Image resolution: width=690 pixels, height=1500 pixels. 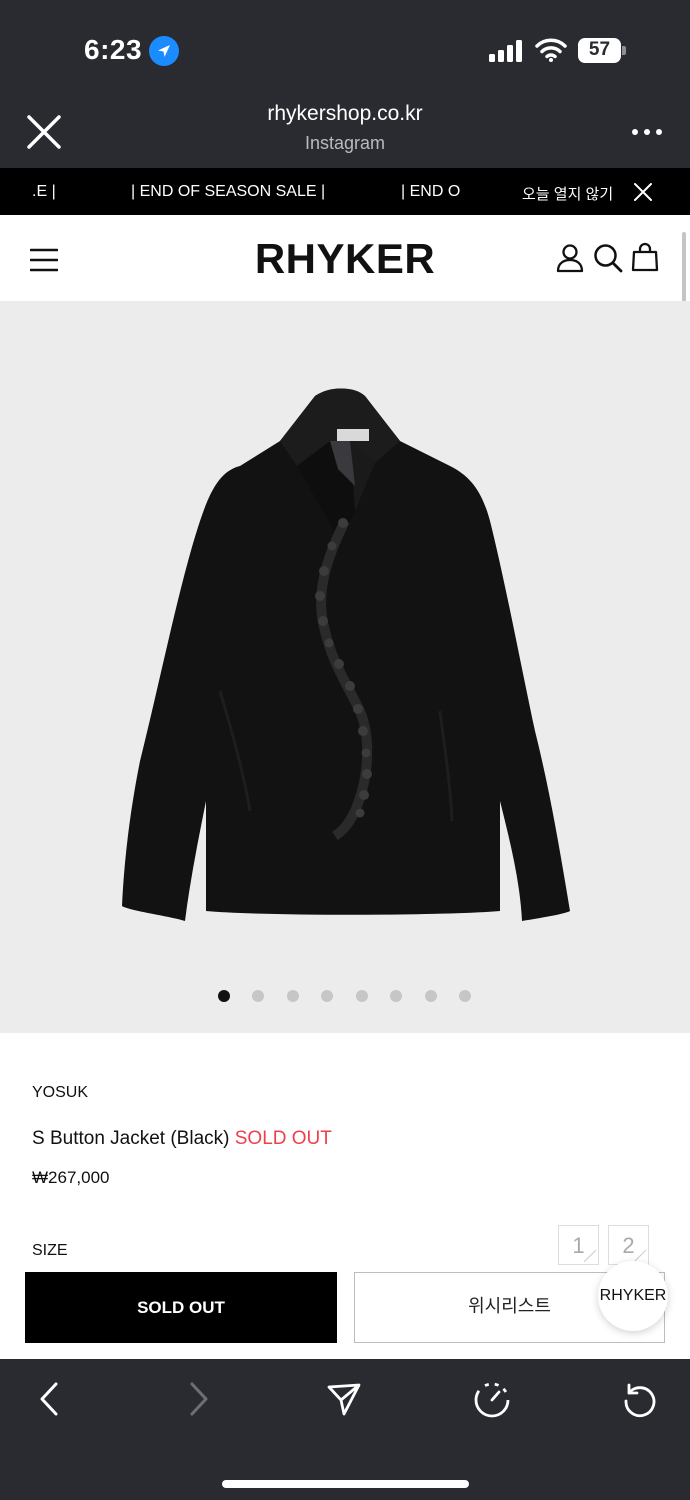 I want to click on search-icon, so click(x=608, y=258).